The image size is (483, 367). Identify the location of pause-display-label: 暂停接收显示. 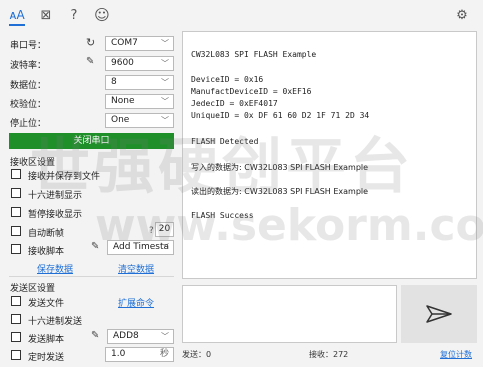
(55, 215).